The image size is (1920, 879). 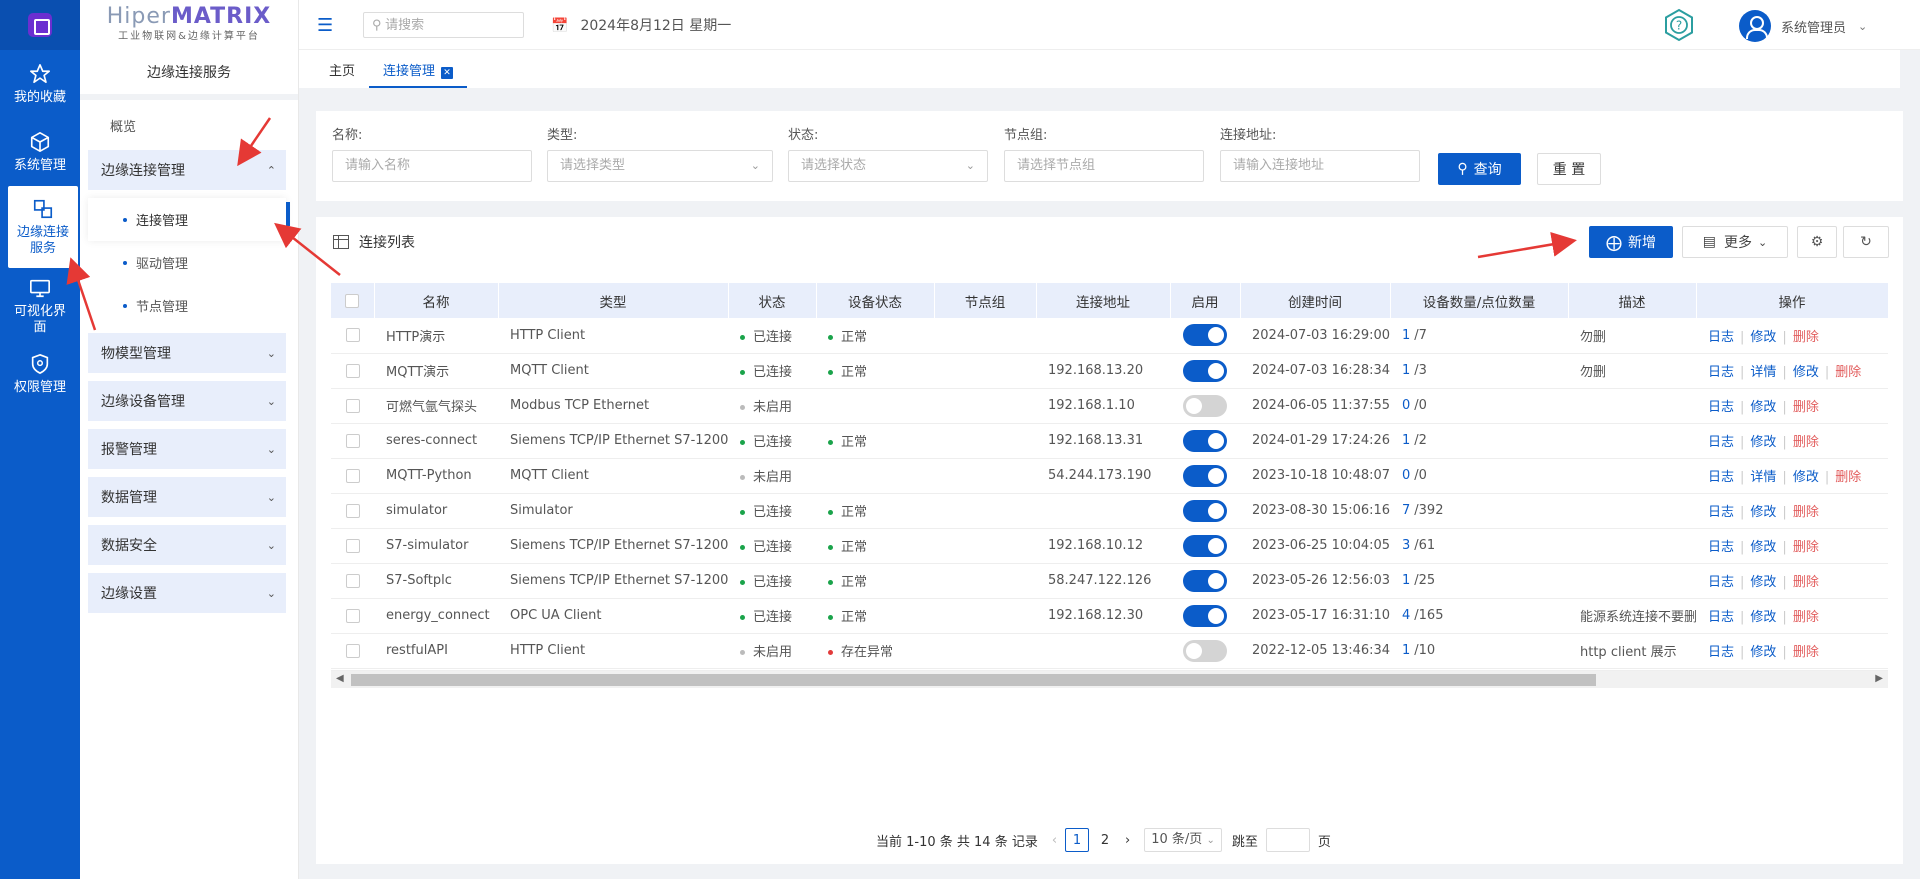 I want to click on rail-item-system: 系统管理, so click(x=40, y=152).